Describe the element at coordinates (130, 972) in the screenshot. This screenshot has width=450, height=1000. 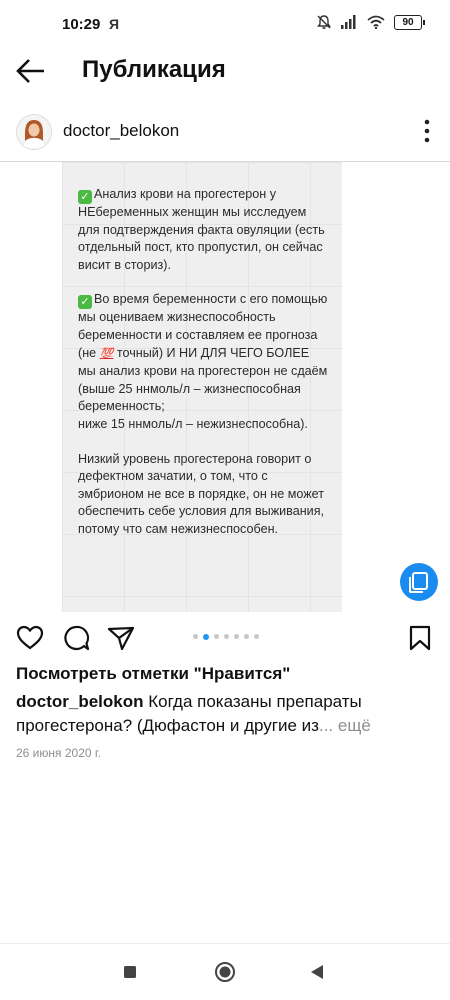
I see `recent-apps-icon` at that location.